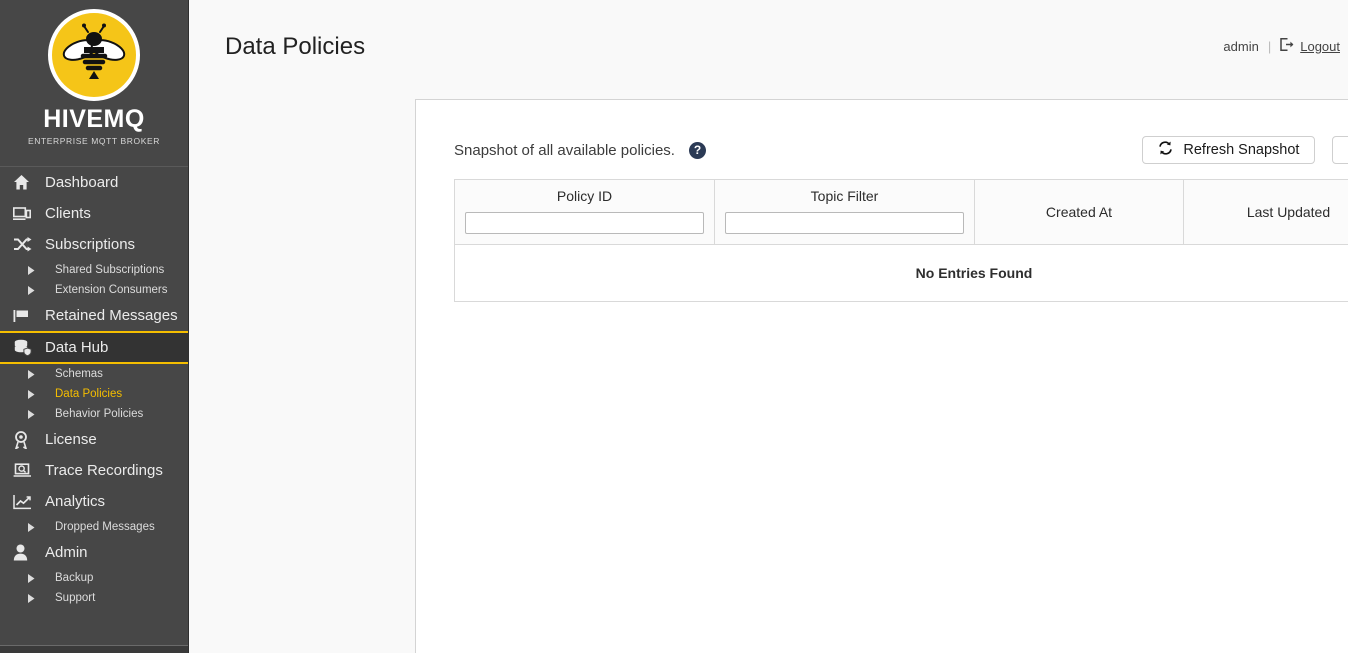 The image size is (1348, 653). Describe the element at coordinates (26, 502) in the screenshot. I see `line-chart-icon` at that location.